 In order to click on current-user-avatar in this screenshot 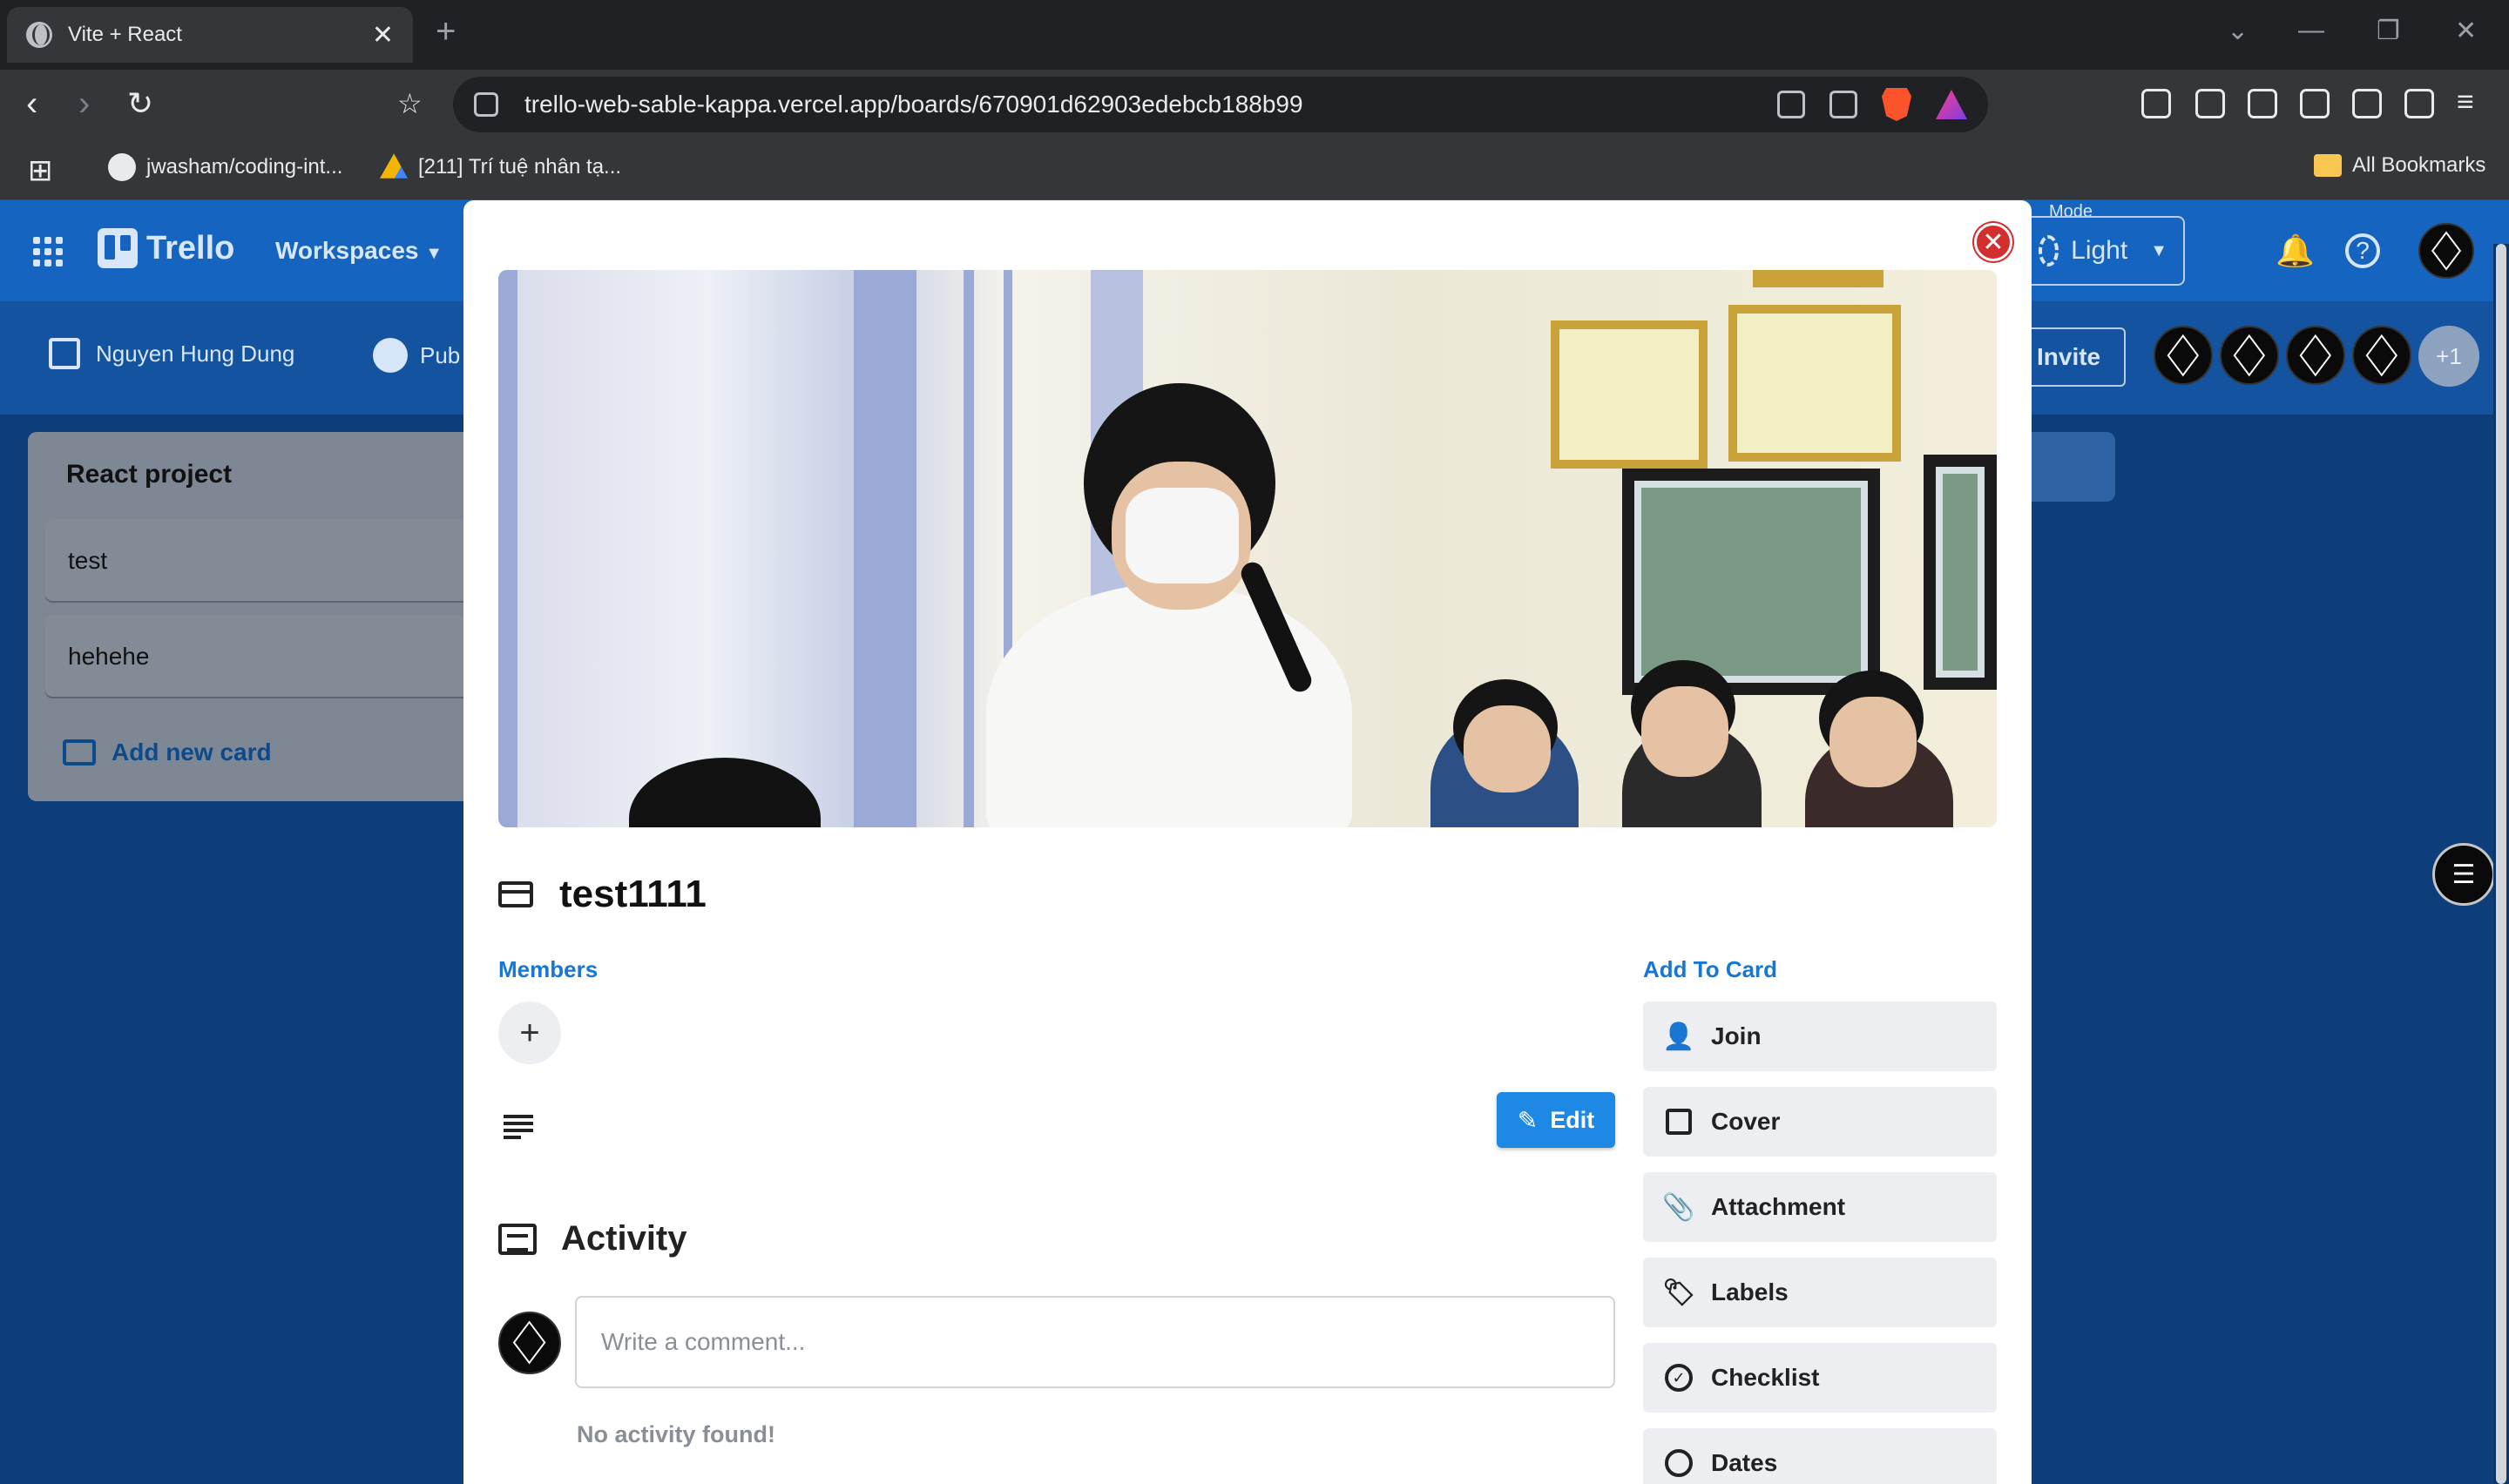, I will do `click(529, 1343)`.